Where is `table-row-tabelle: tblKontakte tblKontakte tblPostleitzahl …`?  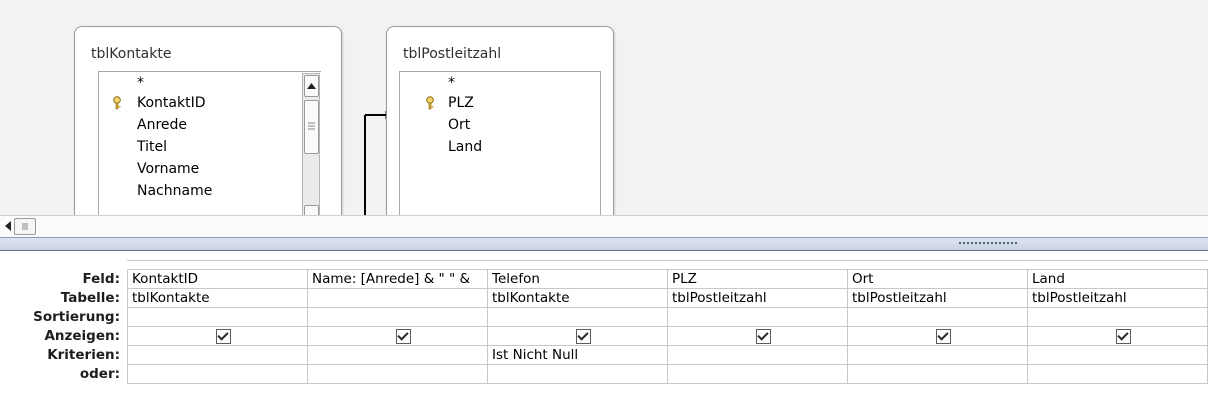 table-row-tabelle: tblKontakte tblKontakte tblPostleitzahl … is located at coordinates (667, 298).